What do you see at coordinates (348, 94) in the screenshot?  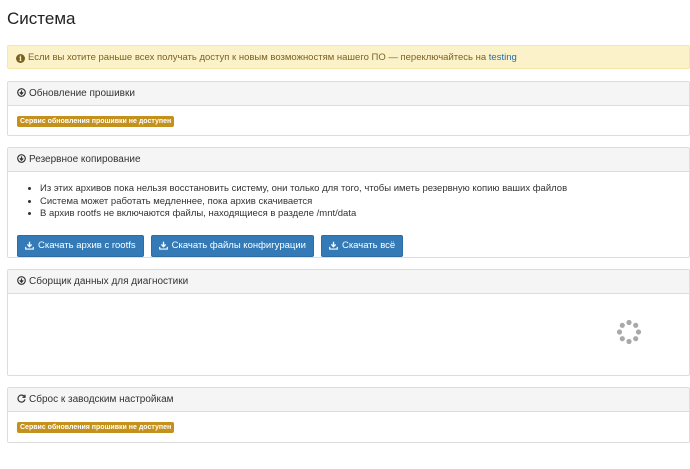 I see `firmware-panel-heading: Обновление прошивки` at bounding box center [348, 94].